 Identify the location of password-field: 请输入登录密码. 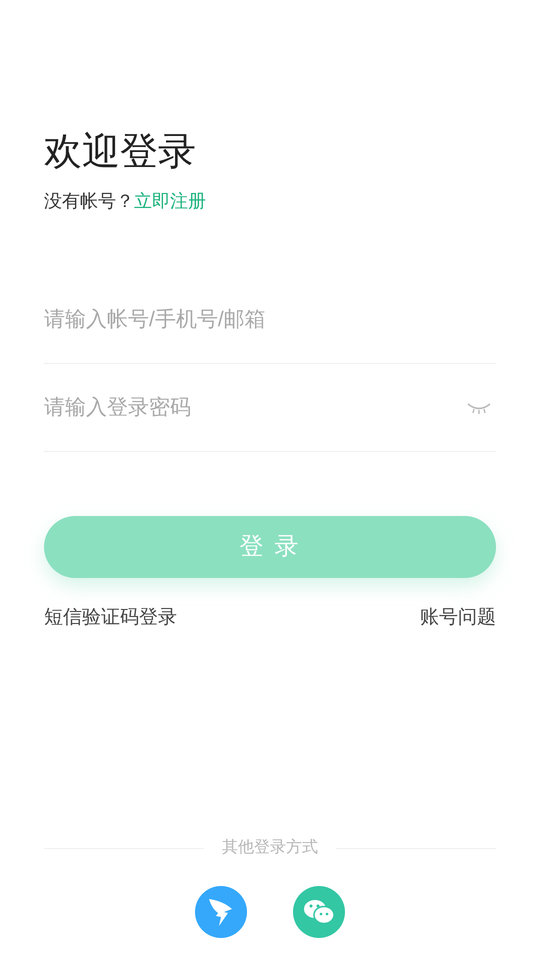
(255, 408).